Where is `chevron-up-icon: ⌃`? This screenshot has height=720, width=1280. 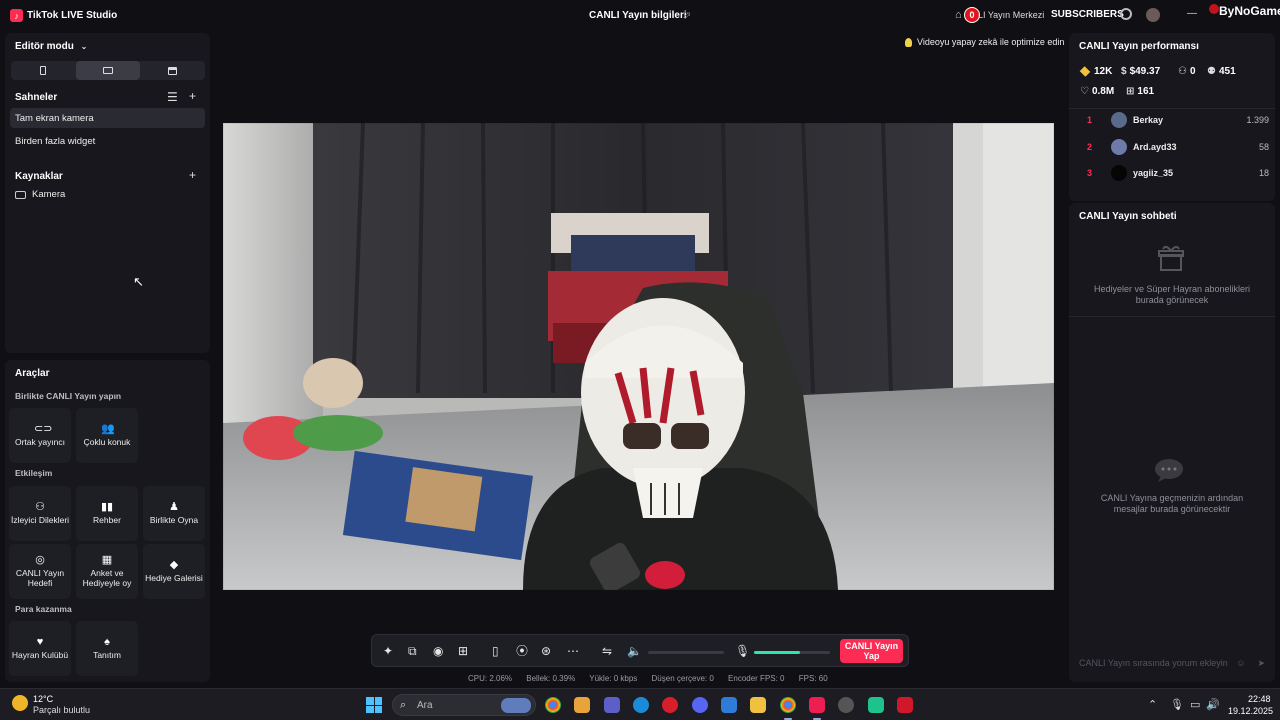 chevron-up-icon: ⌃ is located at coordinates (1152, 704).